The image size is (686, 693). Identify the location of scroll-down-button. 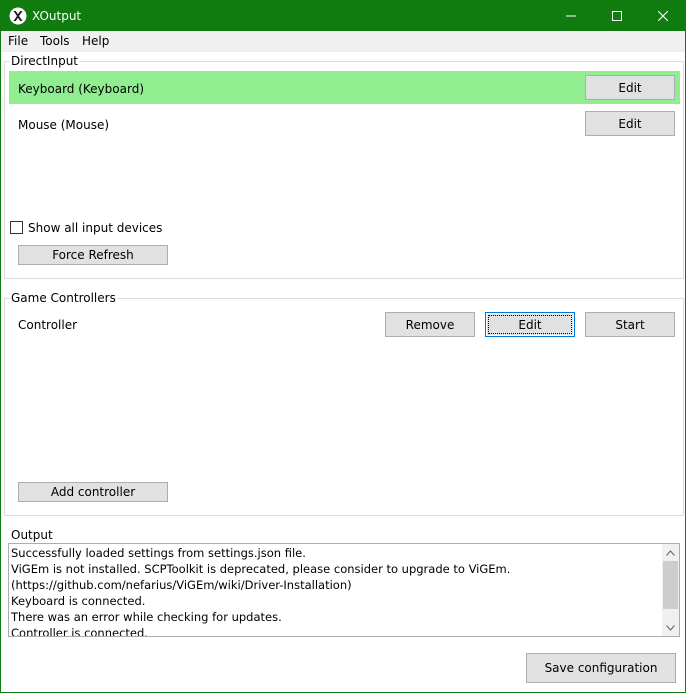
(670, 627).